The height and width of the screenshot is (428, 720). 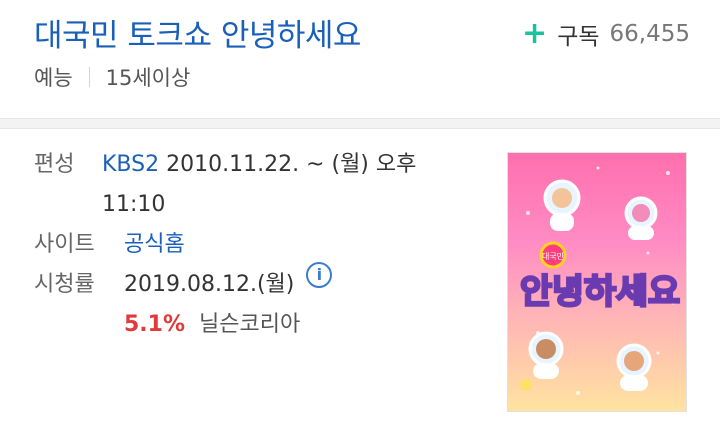 I want to click on site-label: 사이트, so click(x=64, y=244).